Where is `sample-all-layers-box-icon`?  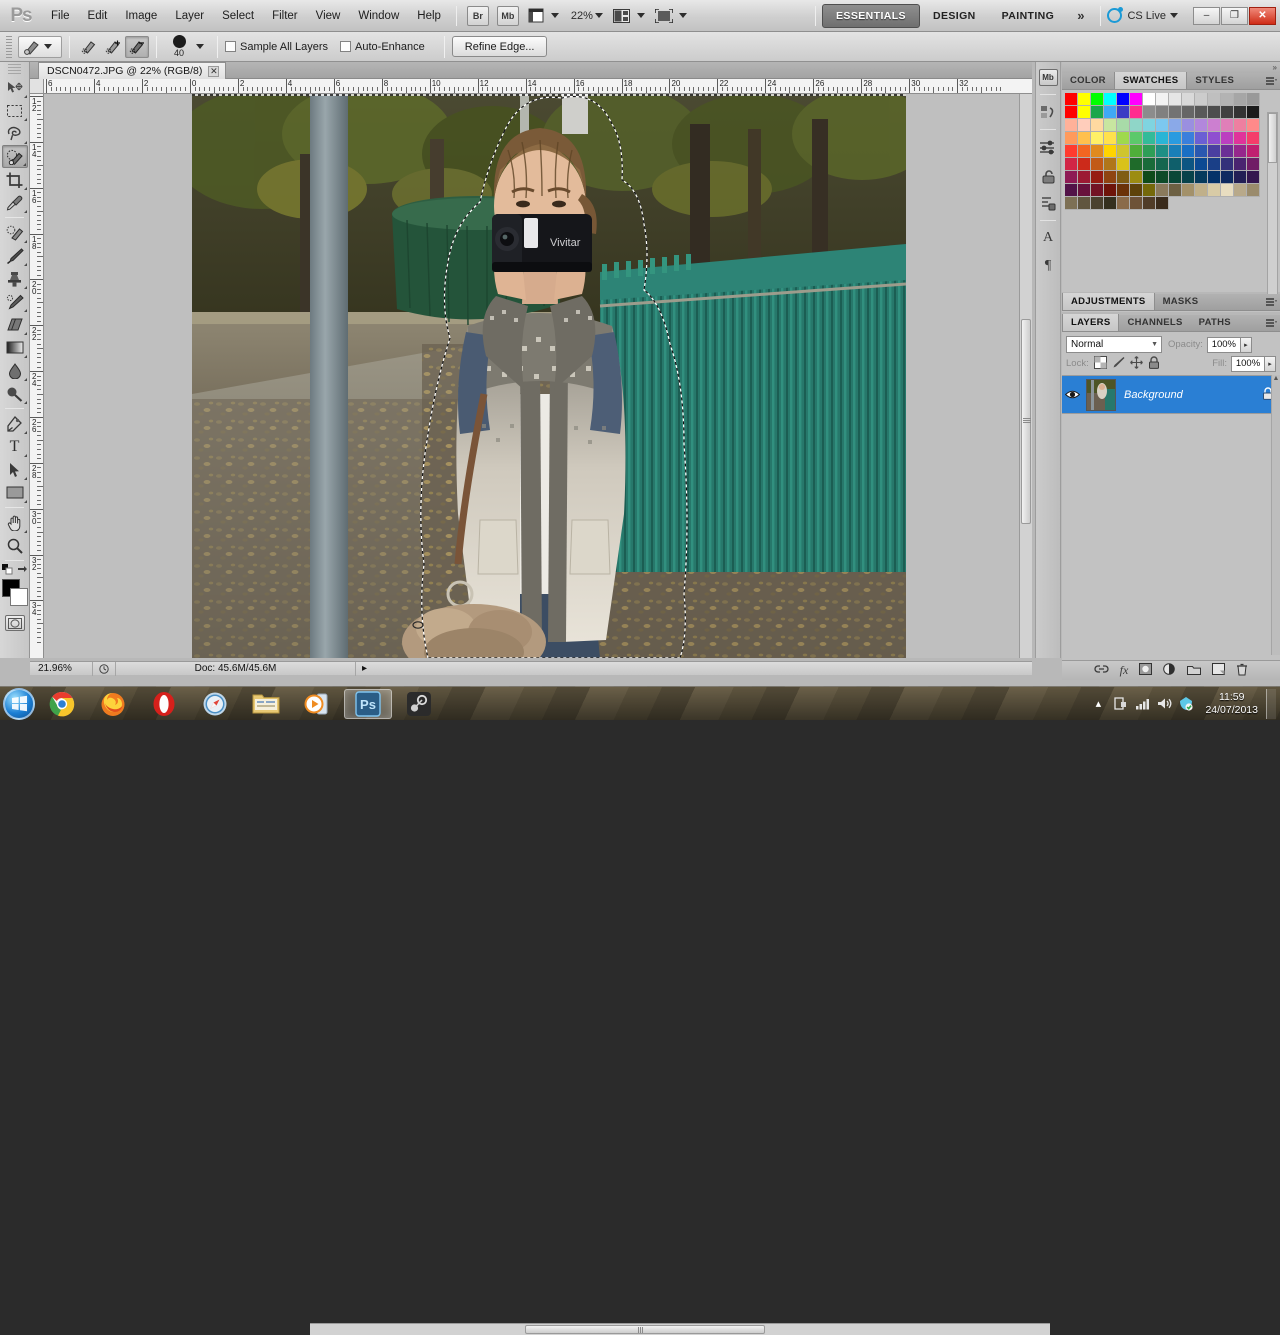 sample-all-layers-box-icon is located at coordinates (230, 46).